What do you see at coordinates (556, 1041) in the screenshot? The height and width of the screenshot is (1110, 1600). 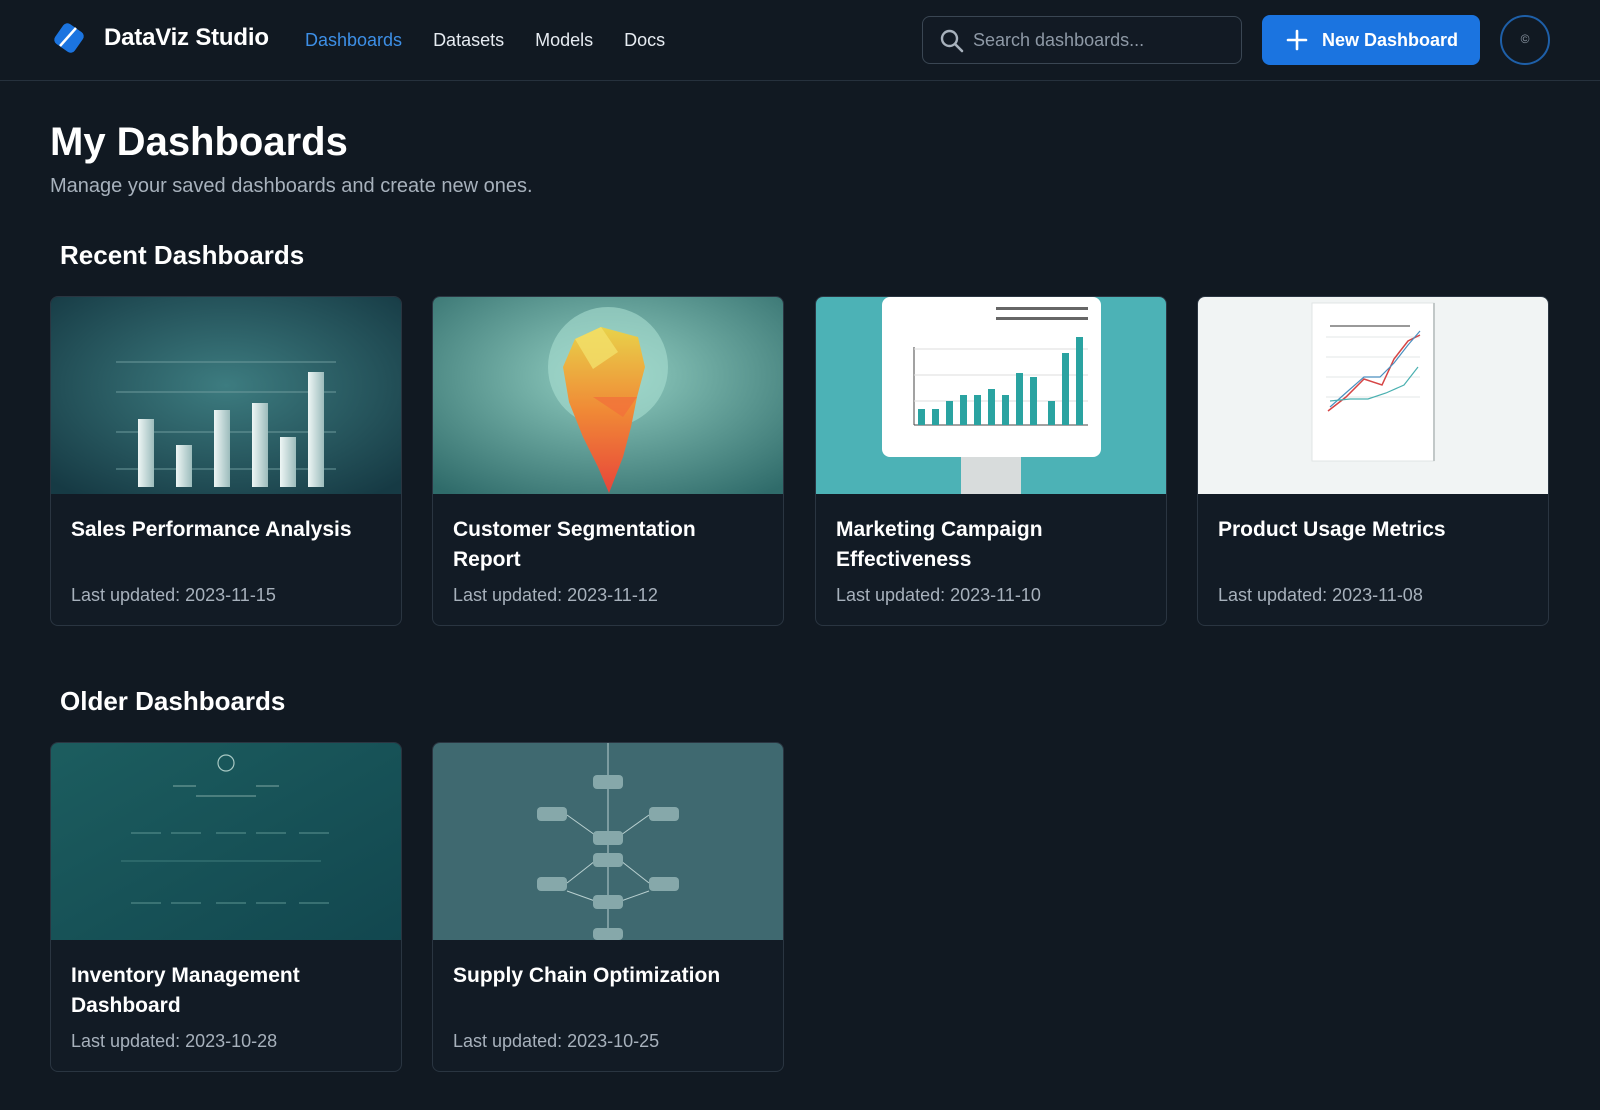 I see `dashboard-card-date: Last updated: 2023-10-25` at bounding box center [556, 1041].